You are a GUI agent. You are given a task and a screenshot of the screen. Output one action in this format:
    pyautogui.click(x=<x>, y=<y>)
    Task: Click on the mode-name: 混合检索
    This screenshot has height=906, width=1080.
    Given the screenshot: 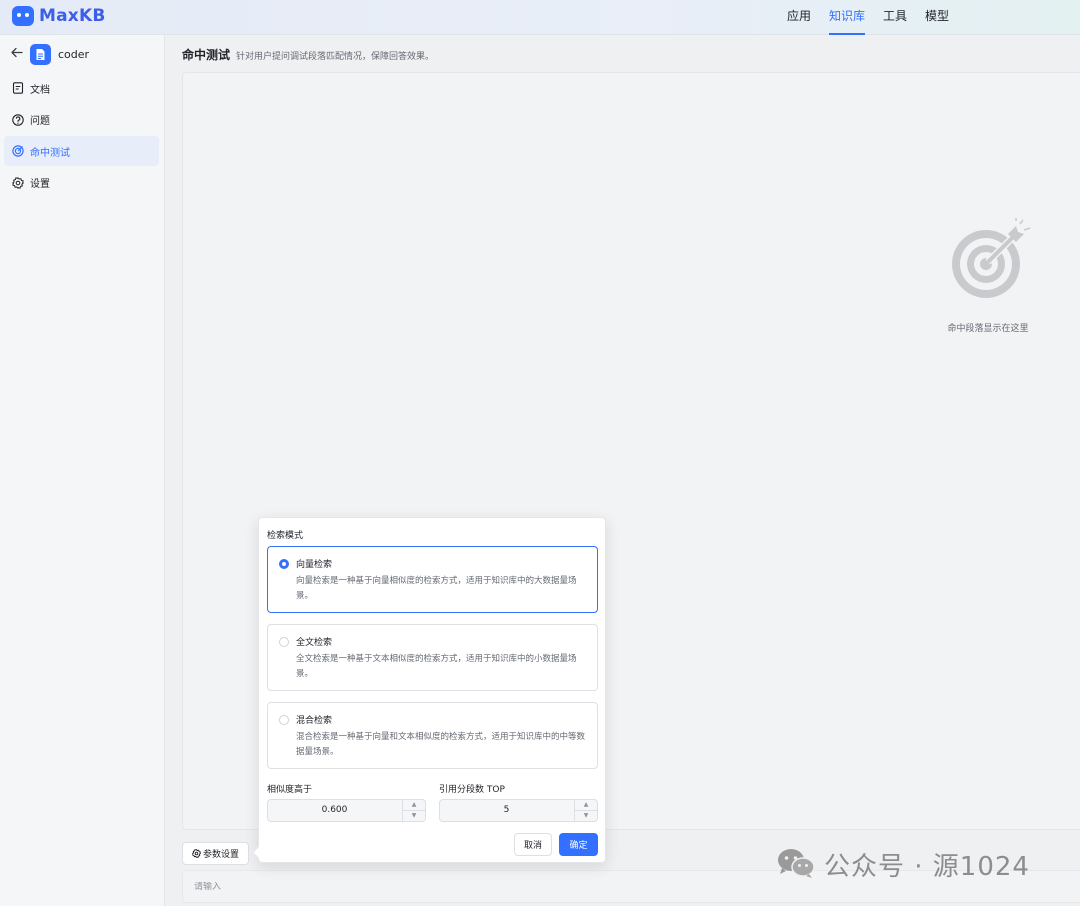 What is the action you would take?
    pyautogui.click(x=314, y=721)
    